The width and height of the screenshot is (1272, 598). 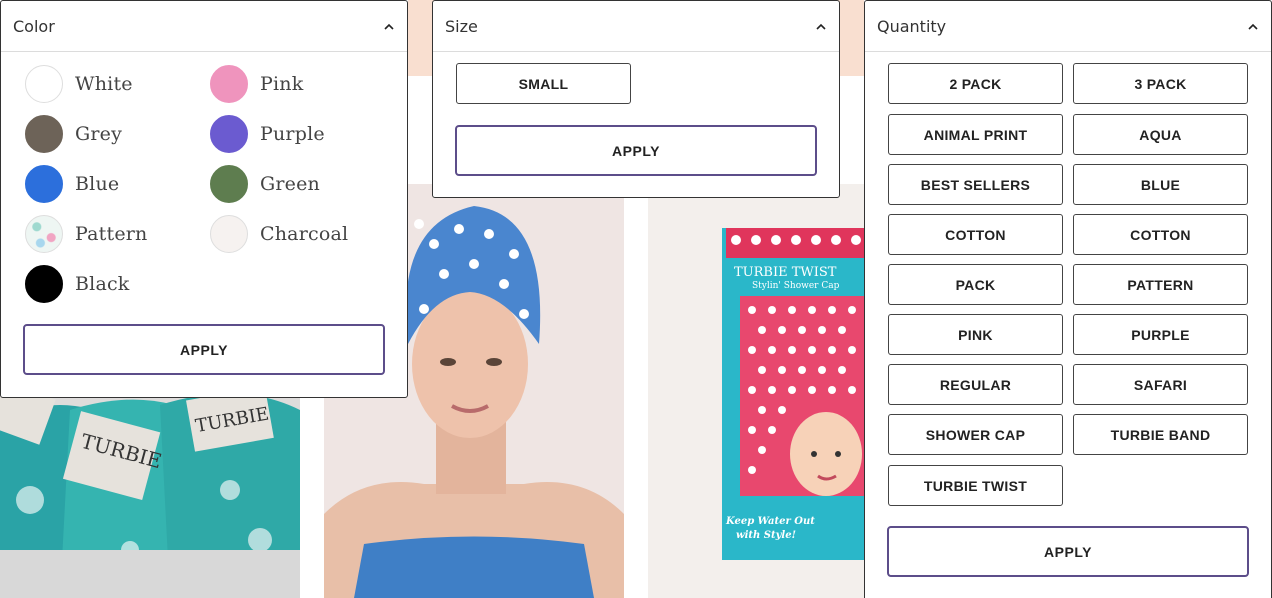 What do you see at coordinates (975, 434) in the screenshot?
I see `quantity-option-shower-cap: SHOWER CAP` at bounding box center [975, 434].